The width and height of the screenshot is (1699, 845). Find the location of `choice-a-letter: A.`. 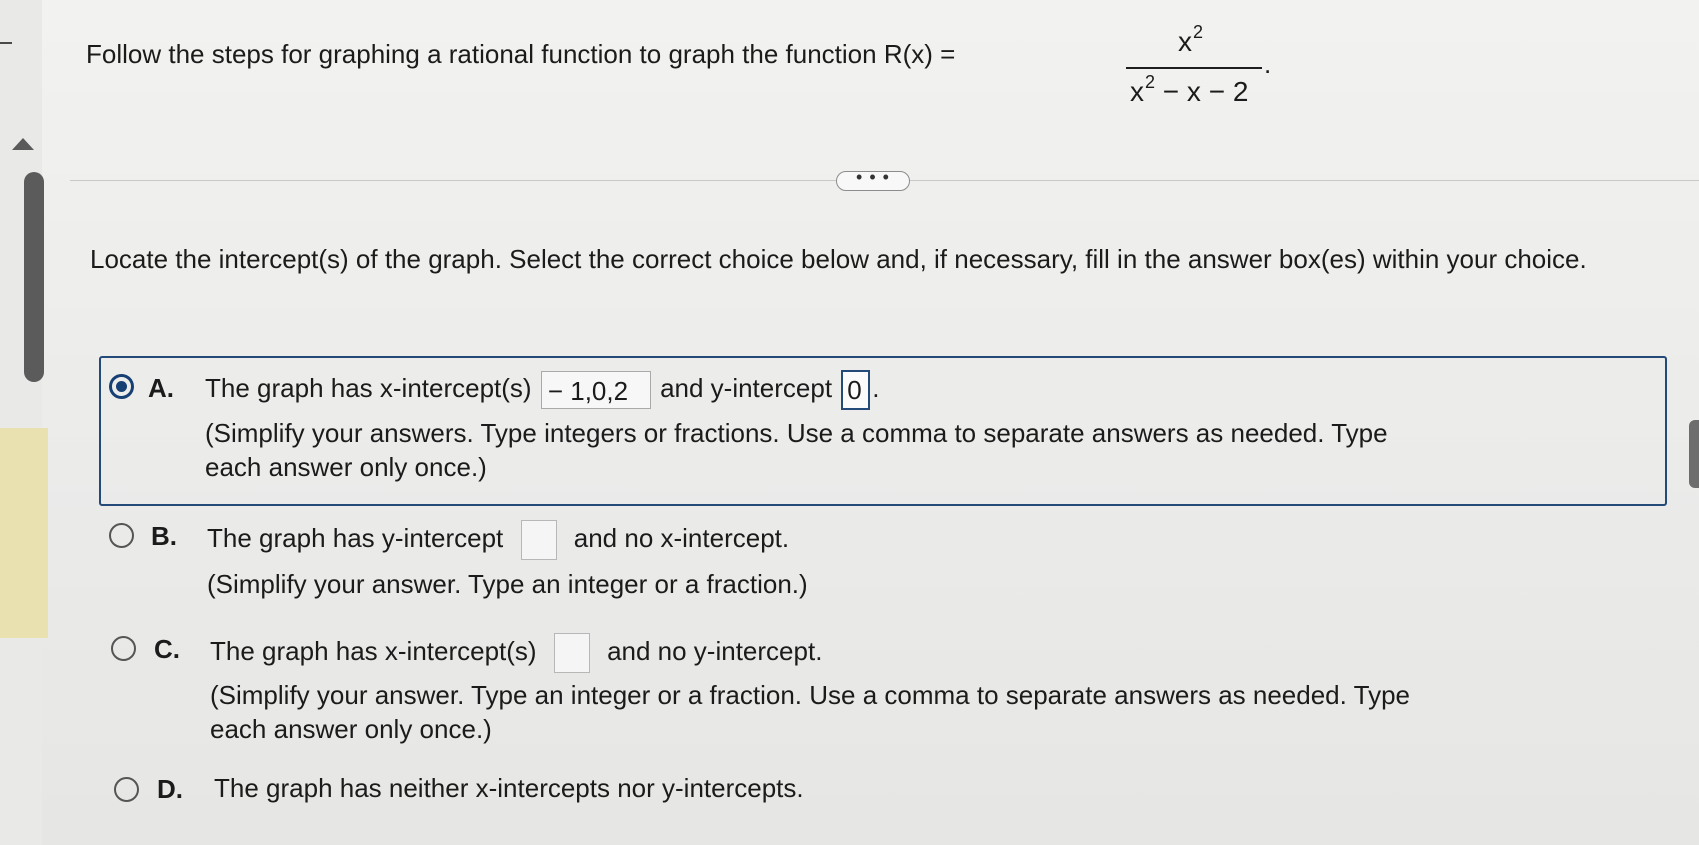

choice-a-letter: A. is located at coordinates (161, 388).